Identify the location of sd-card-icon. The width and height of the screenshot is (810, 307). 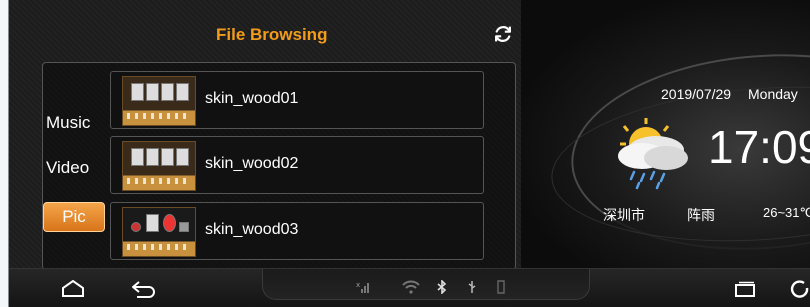
(501, 287).